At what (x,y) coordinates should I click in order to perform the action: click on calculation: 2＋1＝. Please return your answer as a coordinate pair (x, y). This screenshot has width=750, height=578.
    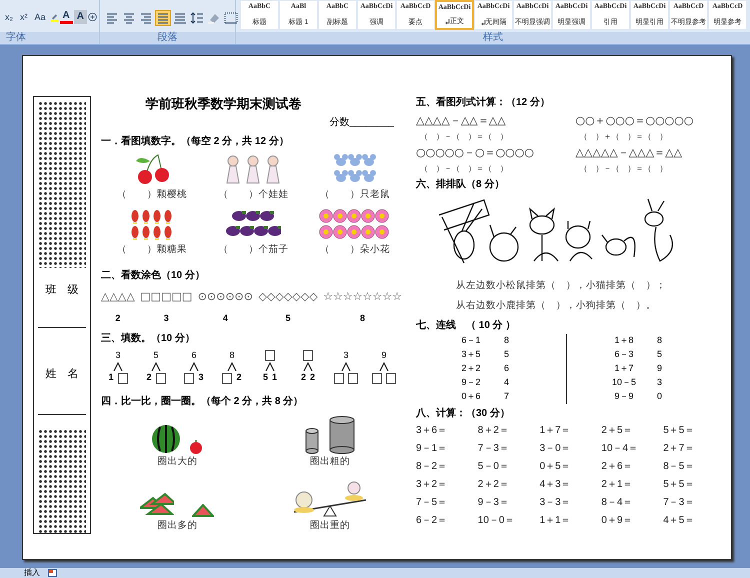
    Looking at the image, I should click on (617, 485).